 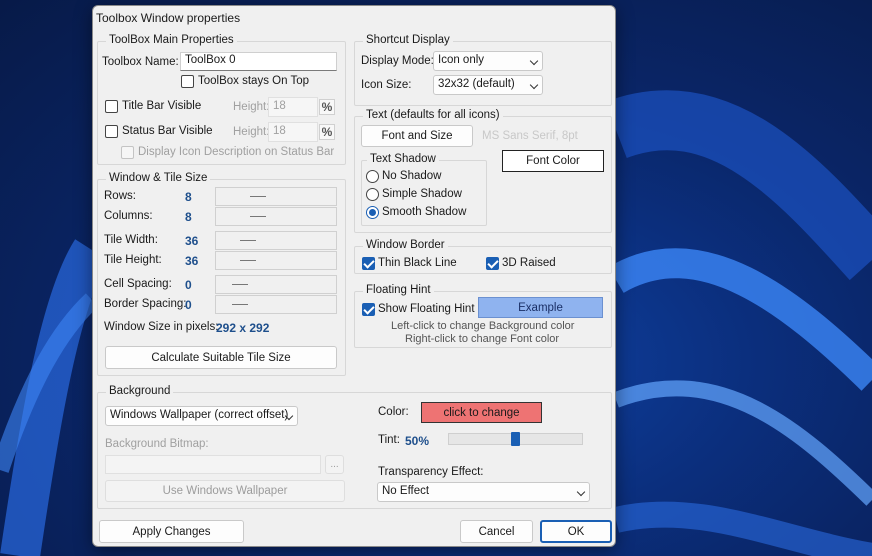 I want to click on background-color-label: Color:, so click(x=393, y=412).